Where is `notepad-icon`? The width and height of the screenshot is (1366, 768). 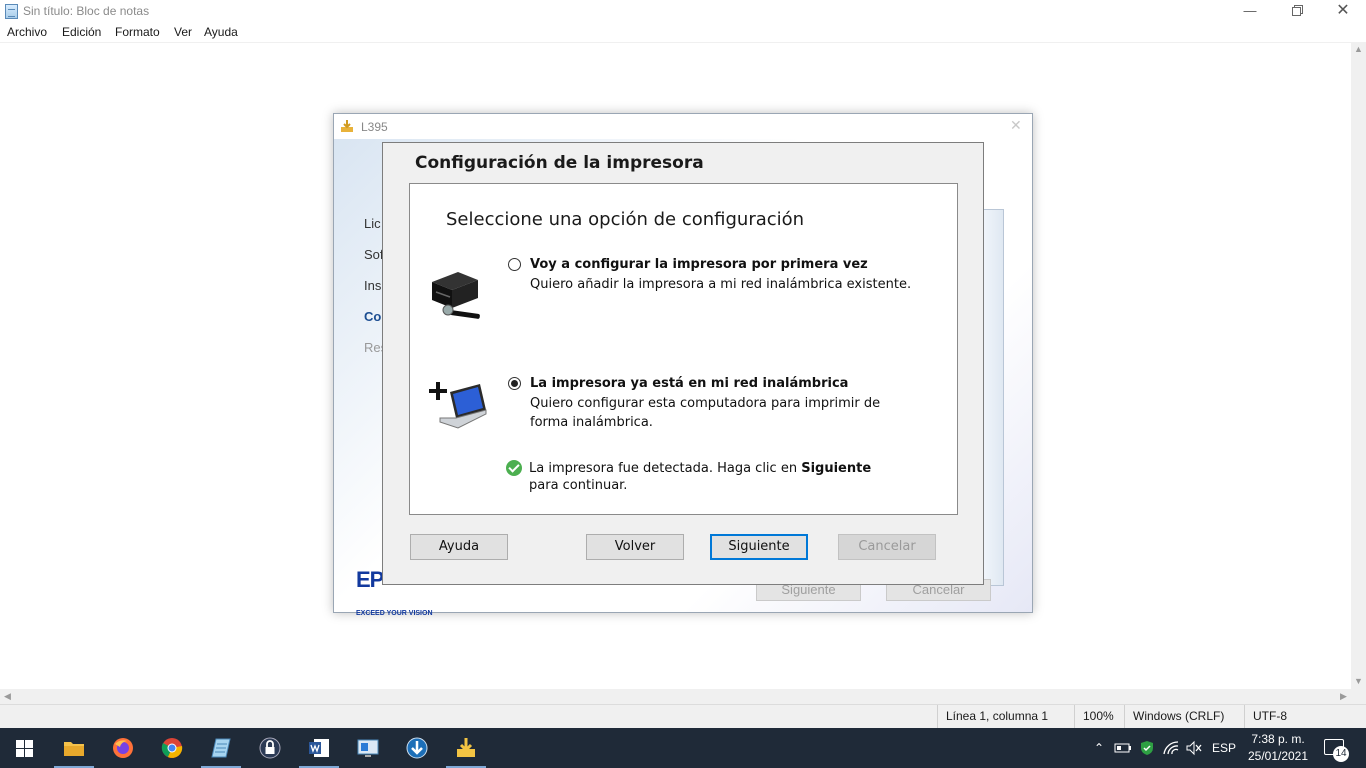 notepad-icon is located at coordinates (221, 748).